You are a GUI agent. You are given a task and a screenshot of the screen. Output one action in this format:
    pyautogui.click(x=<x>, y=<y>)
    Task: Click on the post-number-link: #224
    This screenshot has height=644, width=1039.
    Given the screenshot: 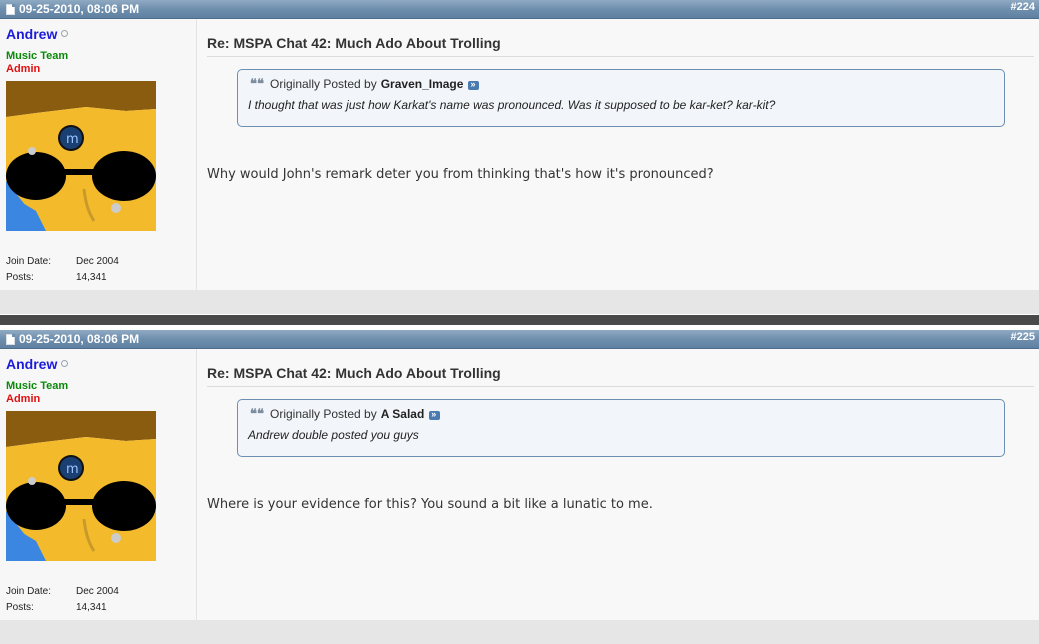 What is the action you would take?
    pyautogui.click(x=1023, y=7)
    